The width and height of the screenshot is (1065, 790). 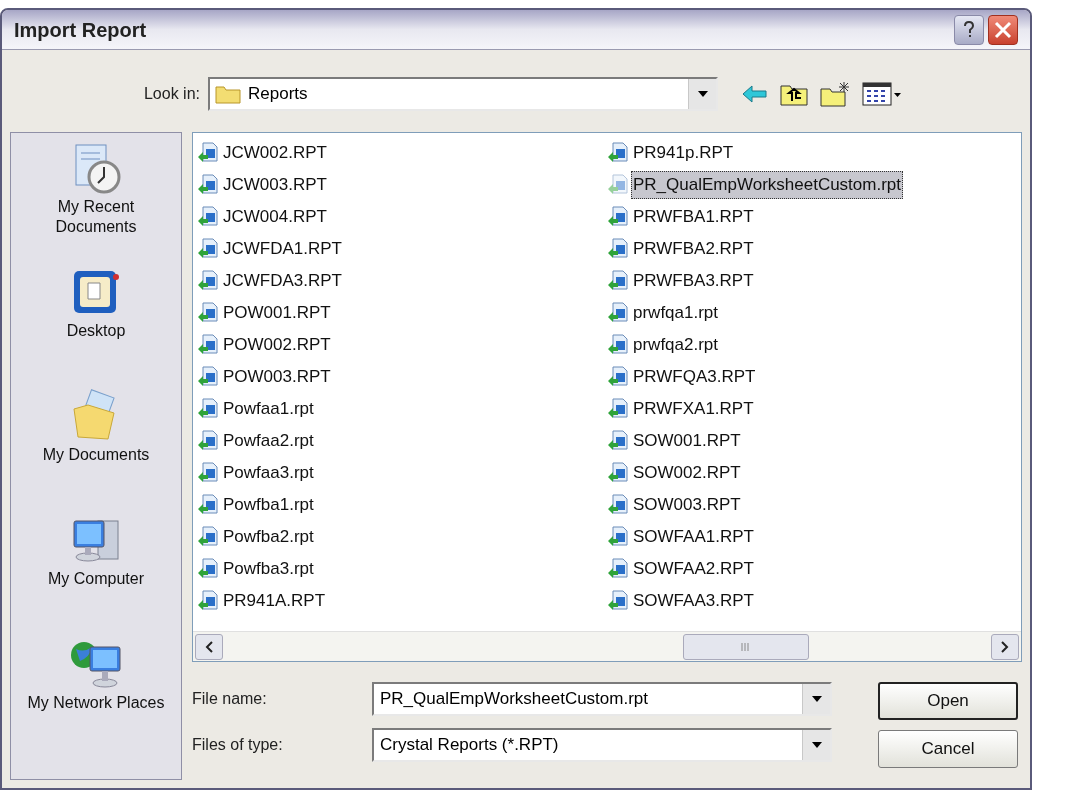 What do you see at coordinates (96, 451) in the screenshot?
I see `places-item: My Documents` at bounding box center [96, 451].